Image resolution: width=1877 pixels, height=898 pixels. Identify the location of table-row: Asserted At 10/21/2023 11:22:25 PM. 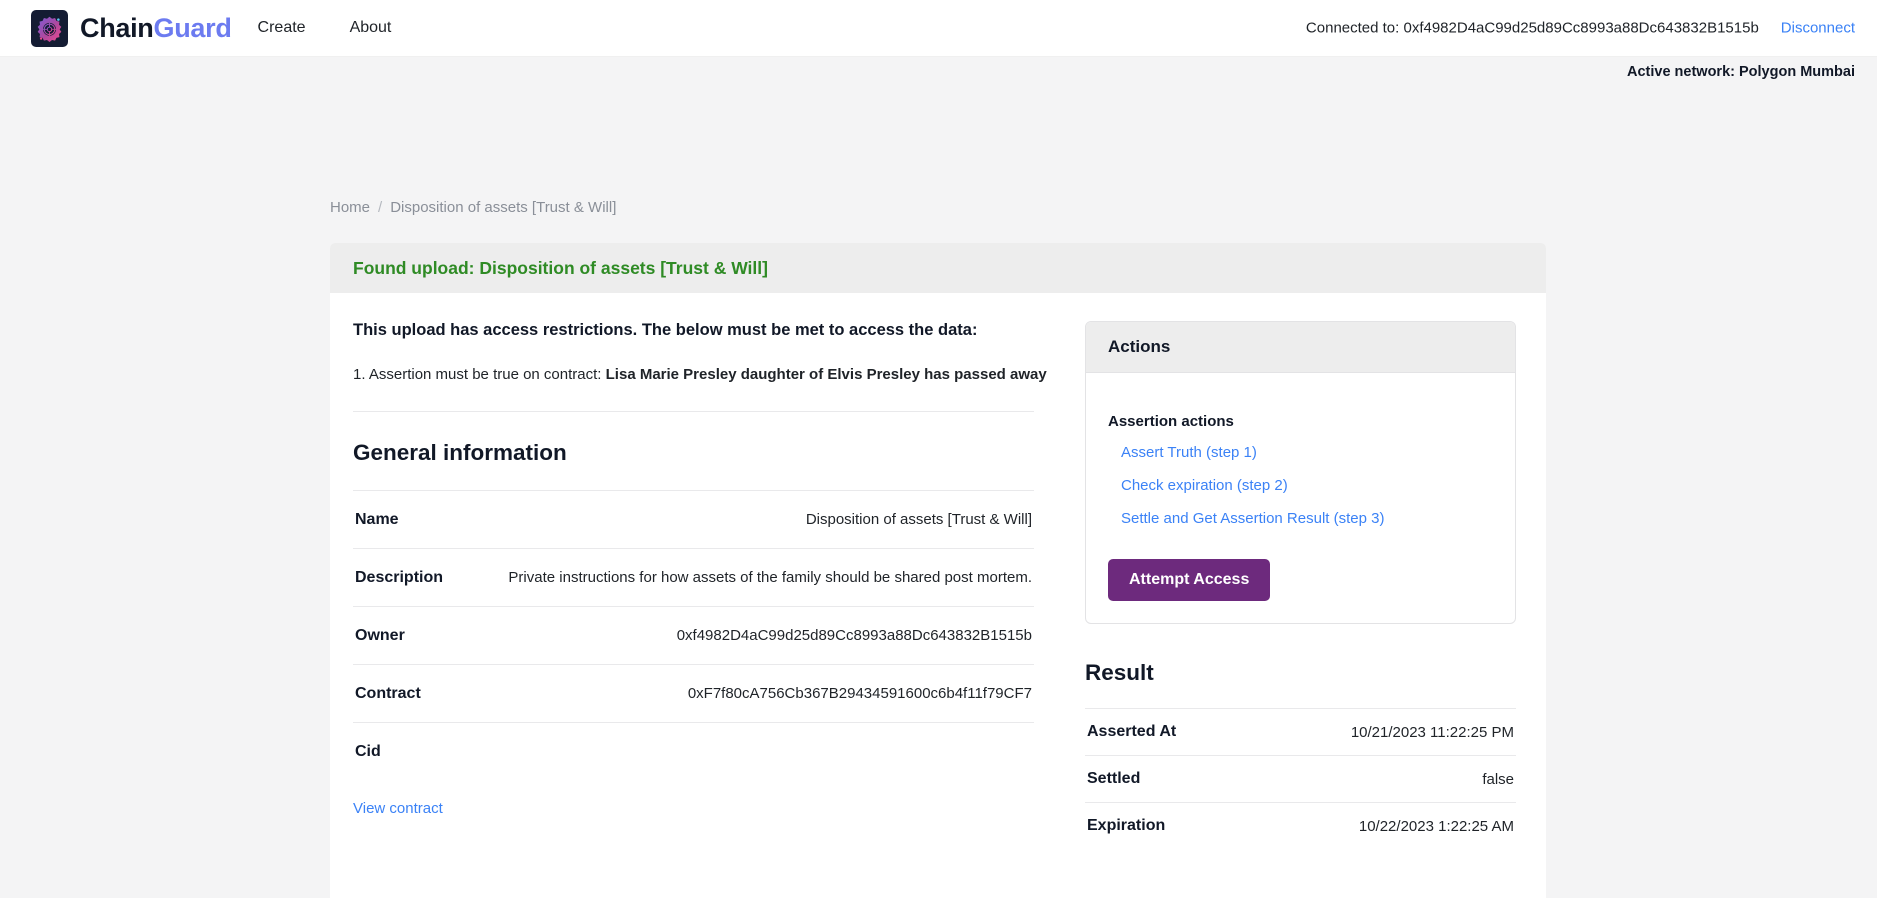
(1300, 731).